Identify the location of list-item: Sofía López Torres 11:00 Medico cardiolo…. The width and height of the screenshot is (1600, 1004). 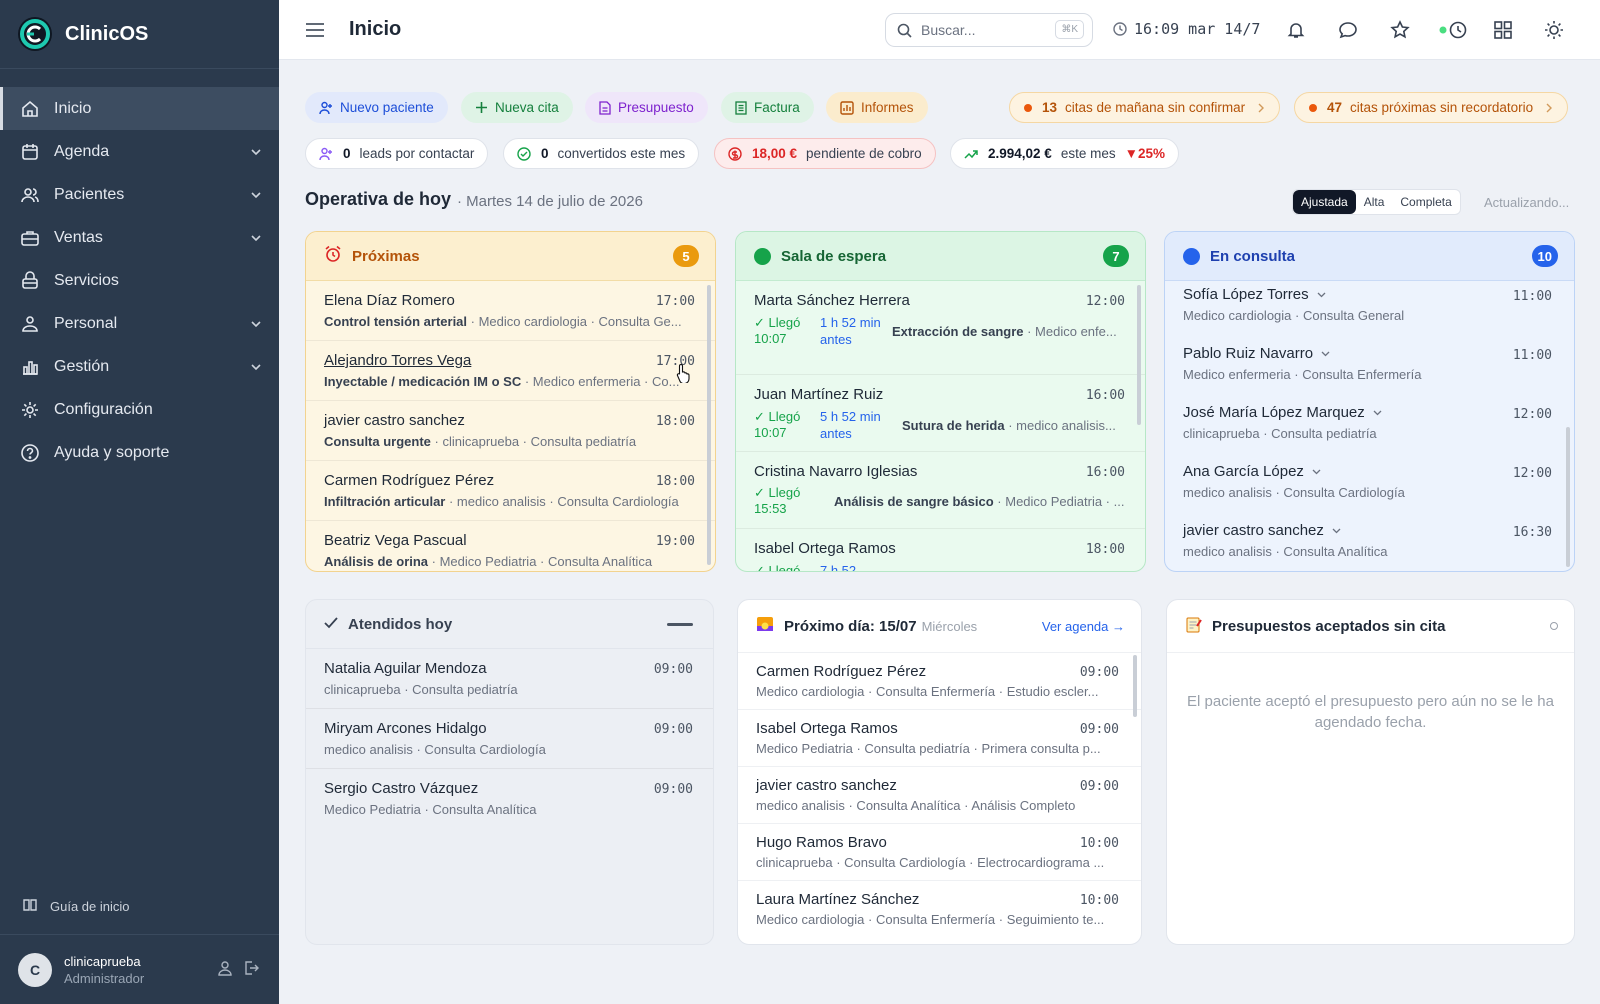
(1369, 310).